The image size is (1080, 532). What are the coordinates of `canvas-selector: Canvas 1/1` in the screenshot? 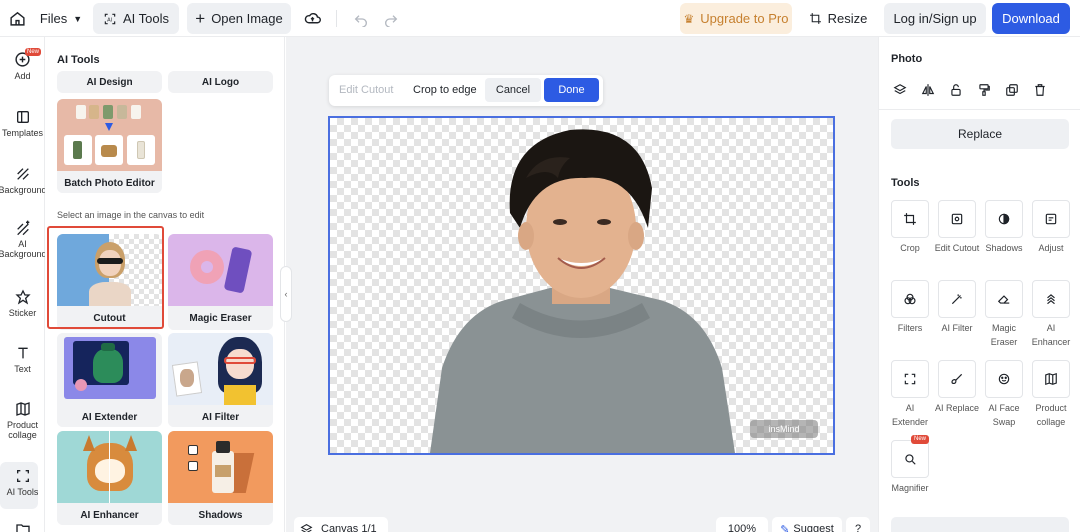 It's located at (341, 524).